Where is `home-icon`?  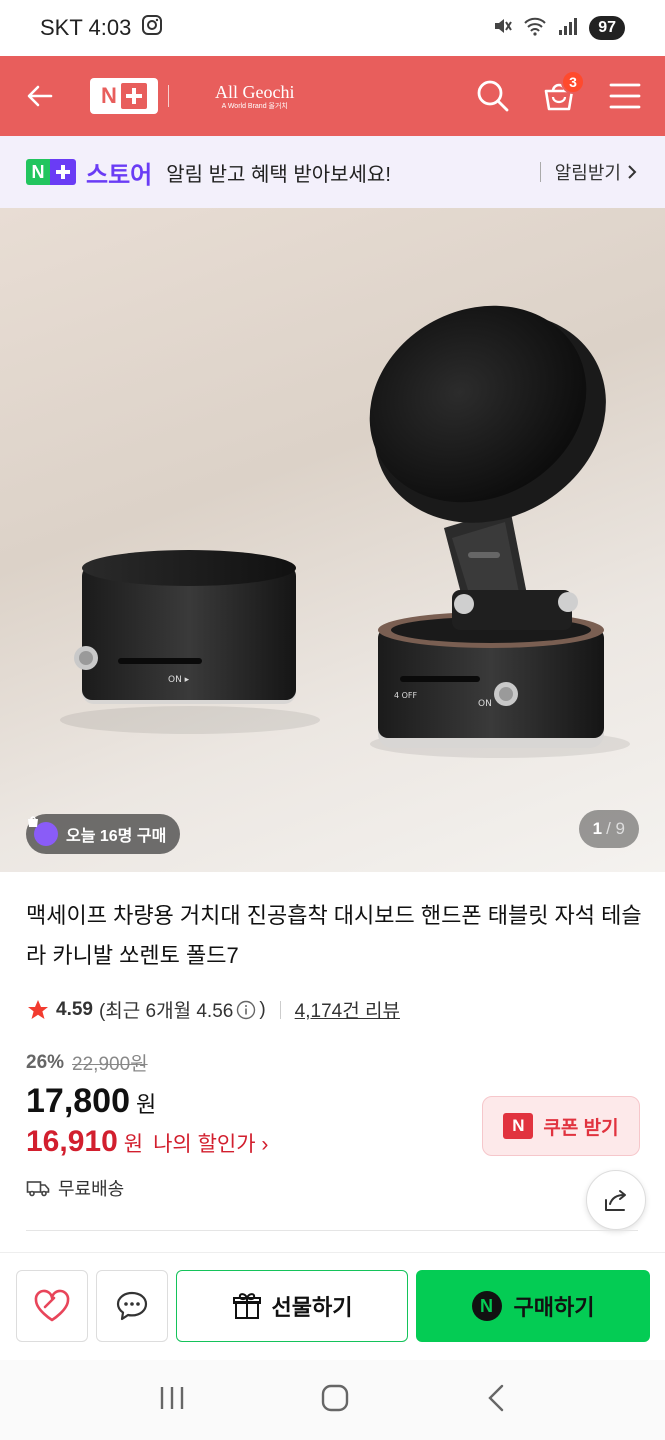
home-icon is located at coordinates (335, 1397).